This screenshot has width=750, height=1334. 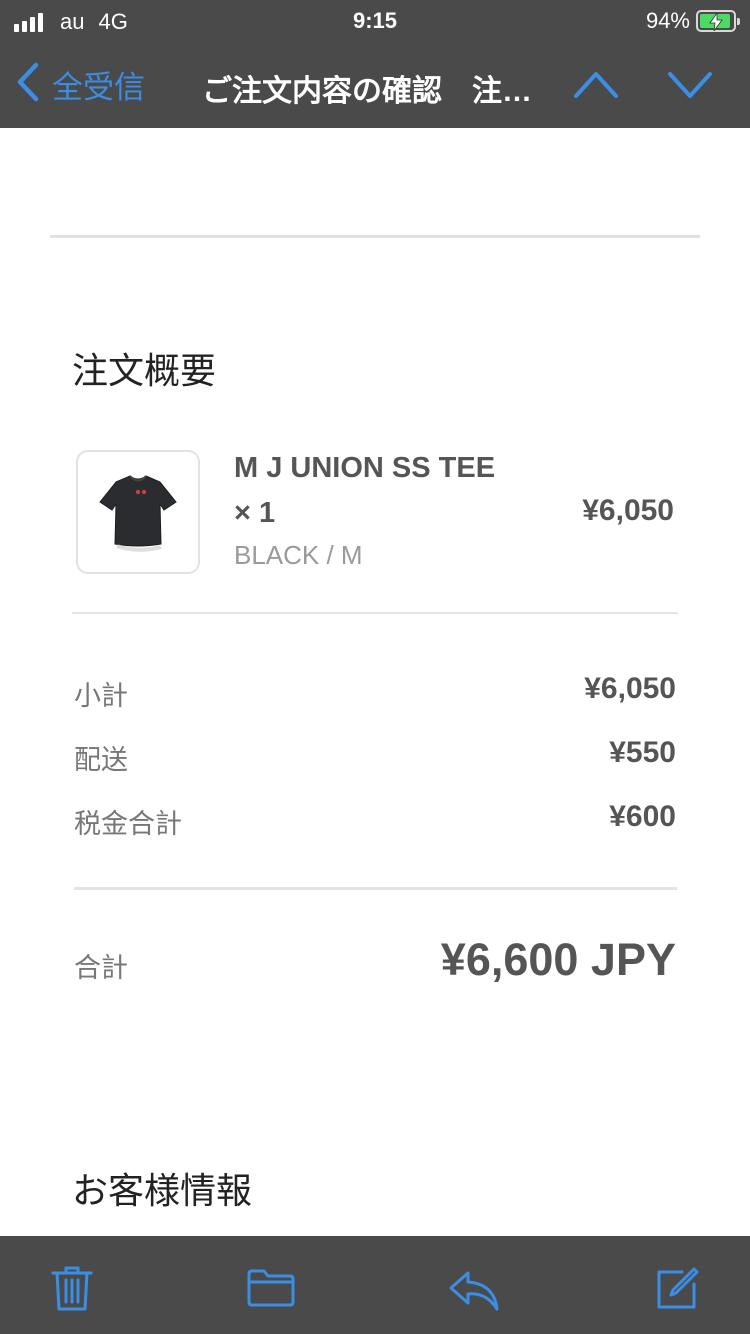 I want to click on shipping-value: ¥550, so click(x=642, y=752).